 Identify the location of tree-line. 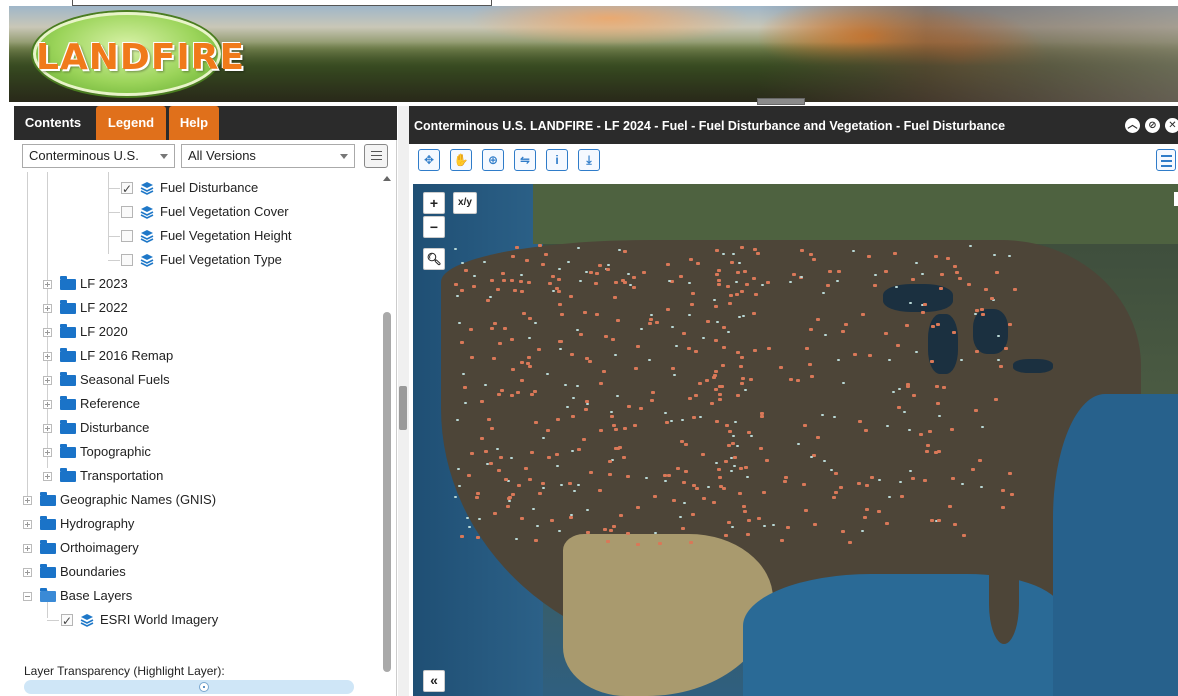
(114, 236).